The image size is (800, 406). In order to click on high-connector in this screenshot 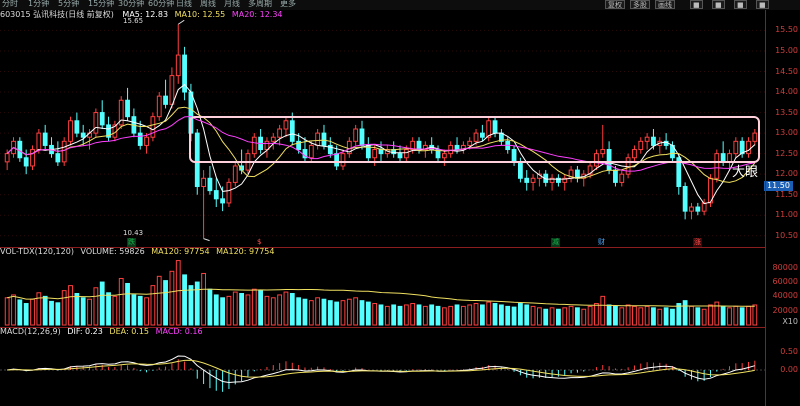, I will do `click(181, 22)`.